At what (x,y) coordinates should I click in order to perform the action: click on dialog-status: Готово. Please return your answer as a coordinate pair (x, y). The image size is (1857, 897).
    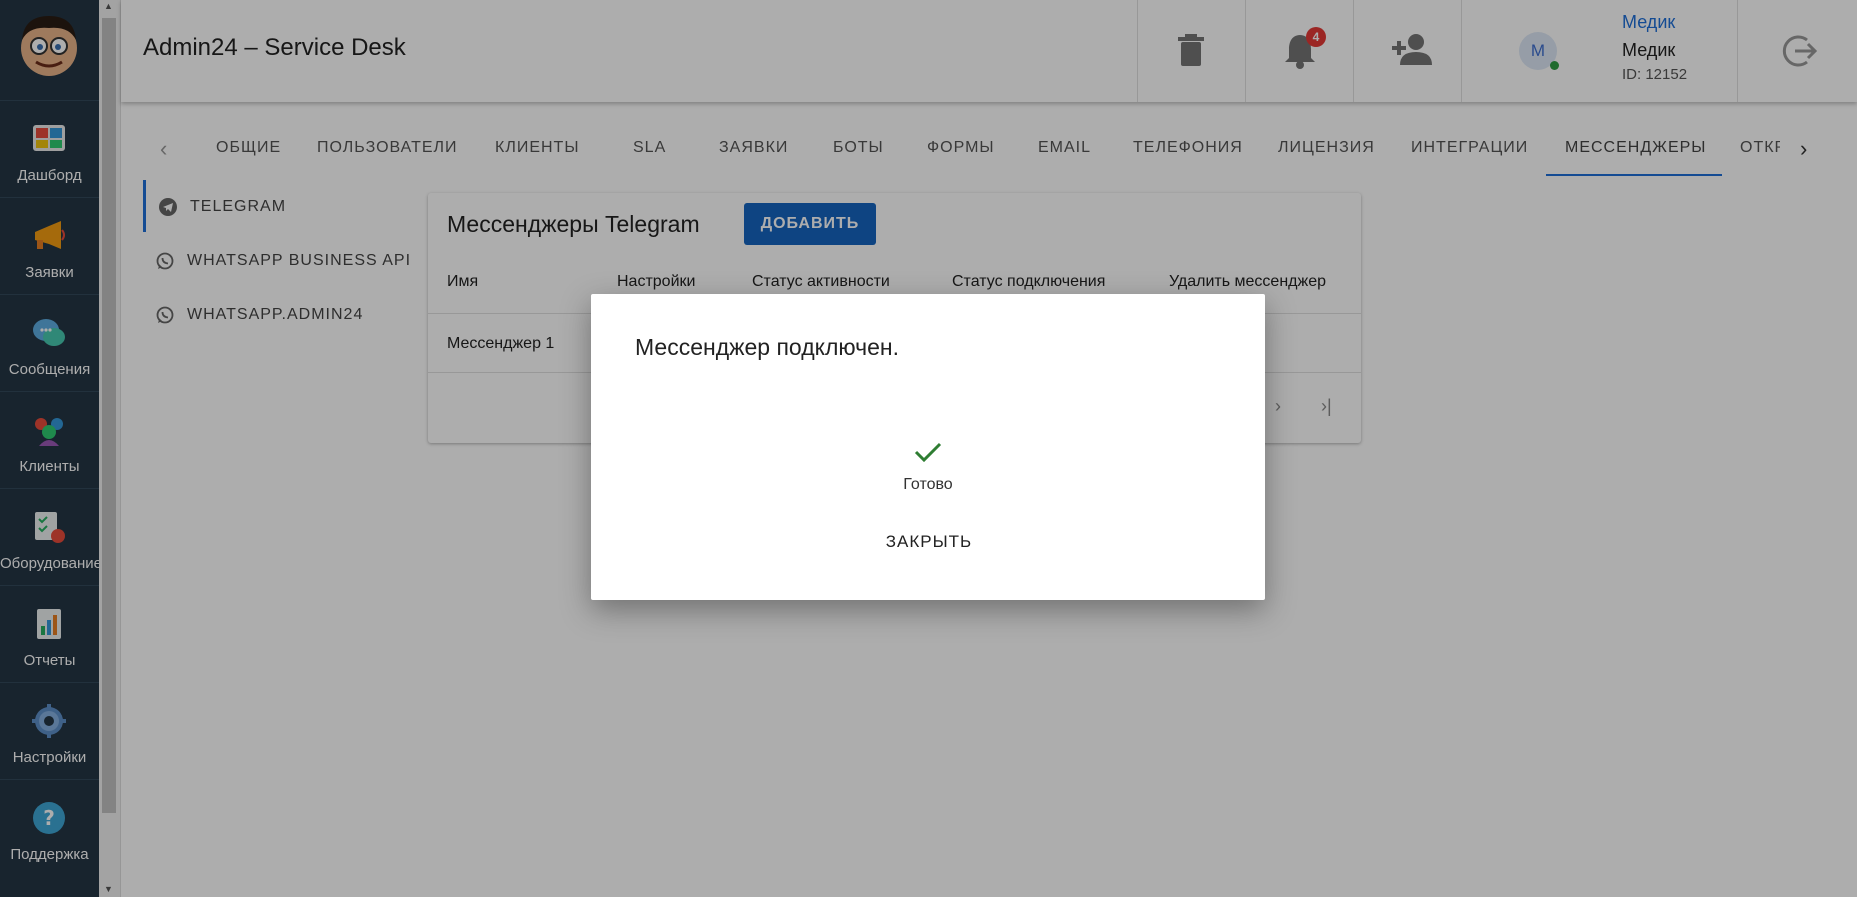
    Looking at the image, I should click on (928, 484).